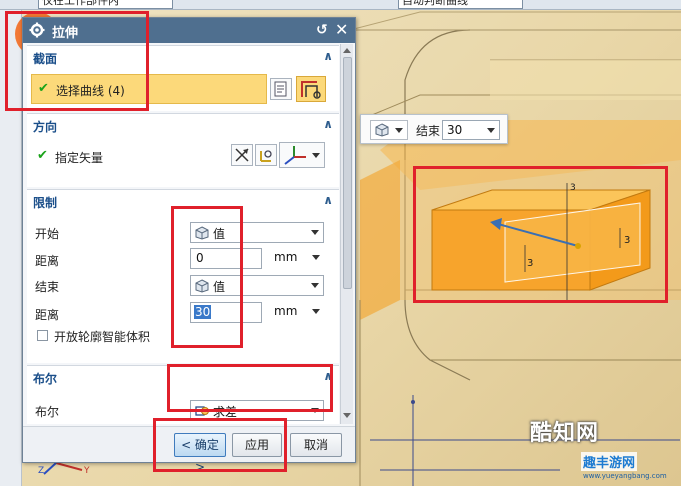 The image size is (681, 486). Describe the element at coordinates (219, 287) in the screenshot. I see `end-type-value: 值` at that location.